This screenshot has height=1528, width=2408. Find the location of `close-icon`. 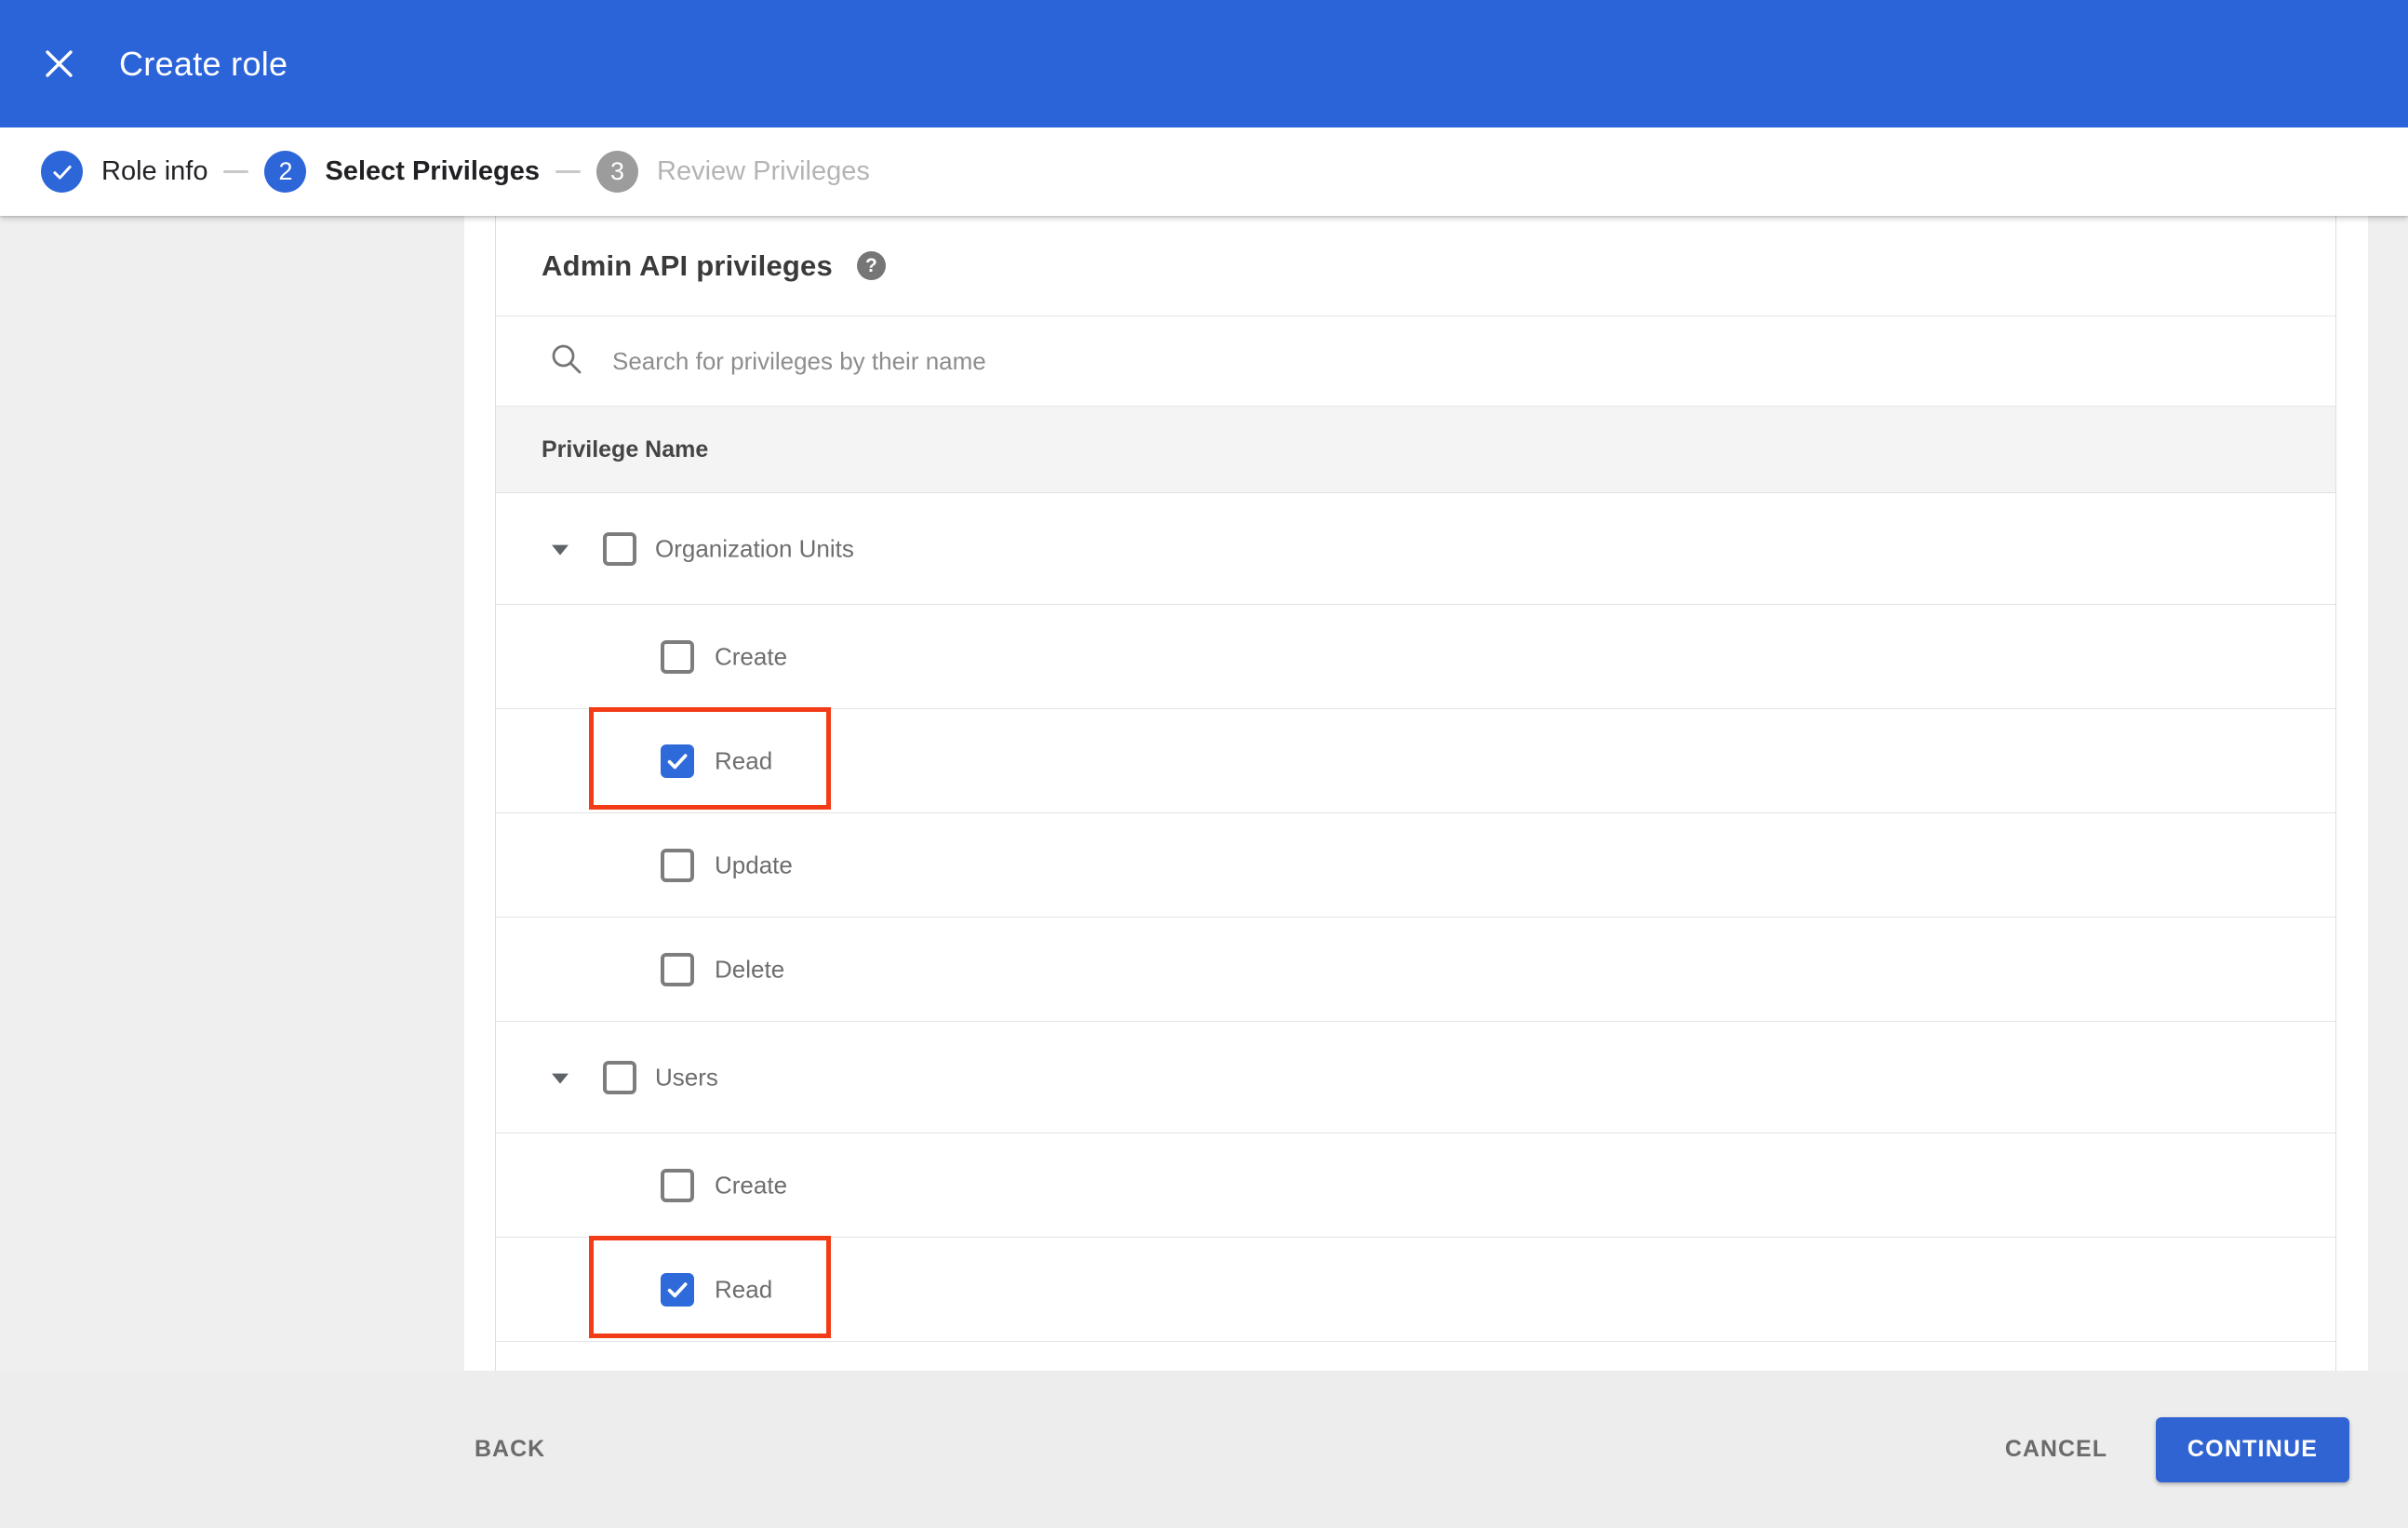

close-icon is located at coordinates (60, 63).